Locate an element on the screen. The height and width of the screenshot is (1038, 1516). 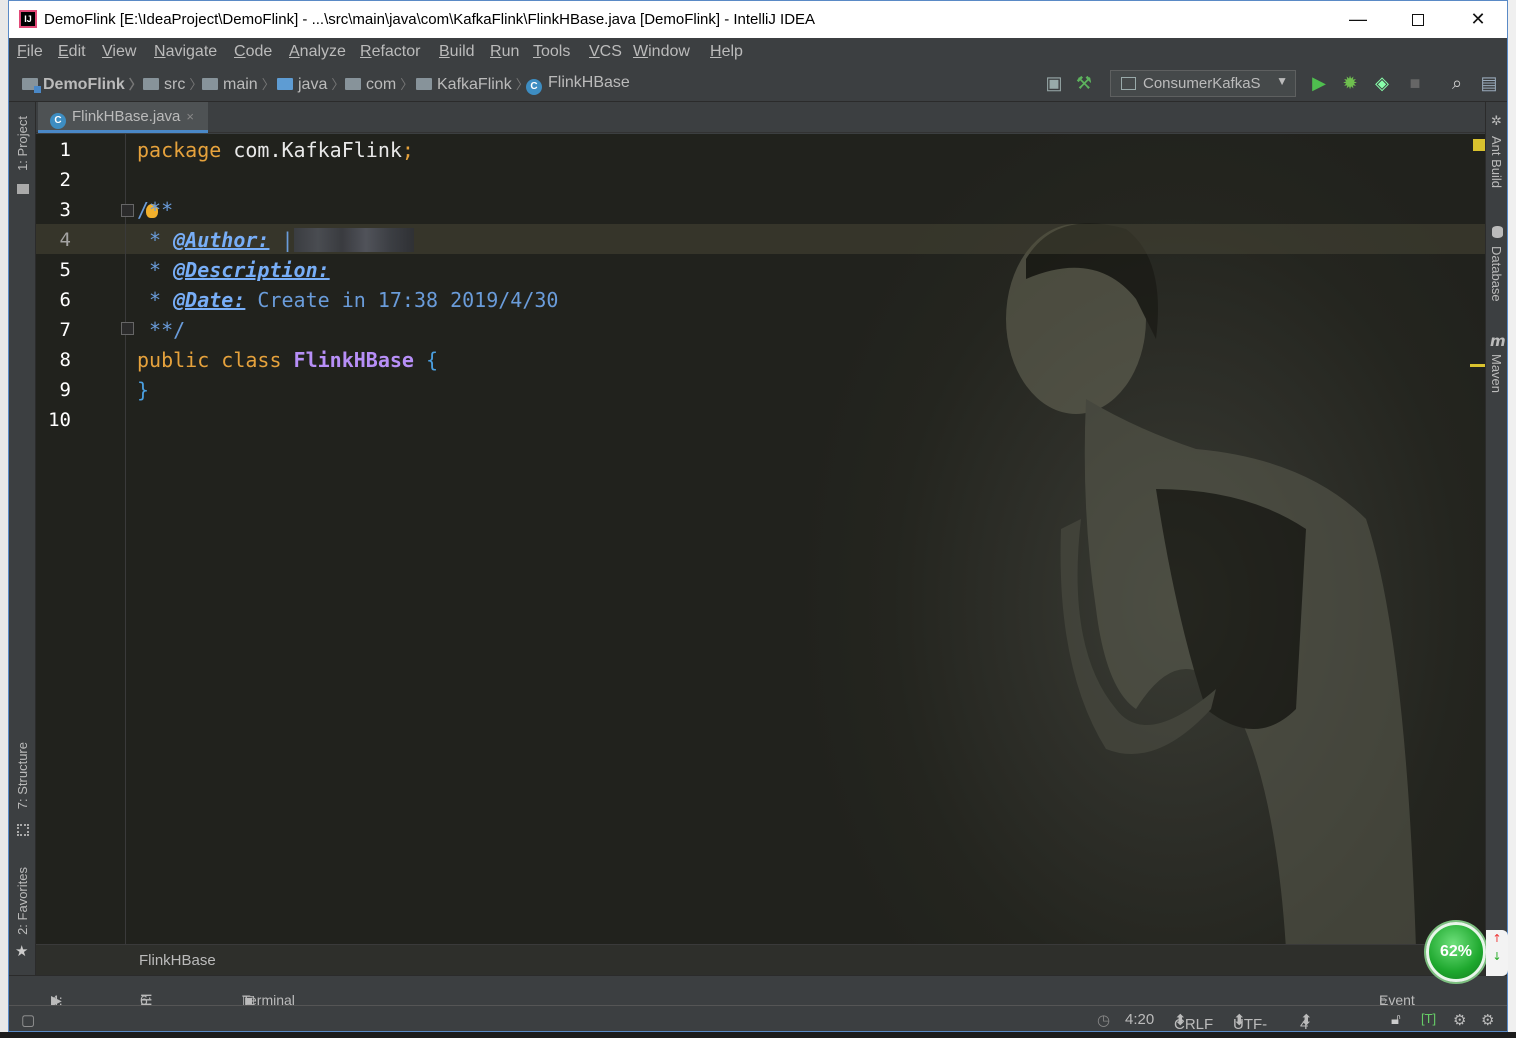
keyword: class is located at coordinates (251, 360).